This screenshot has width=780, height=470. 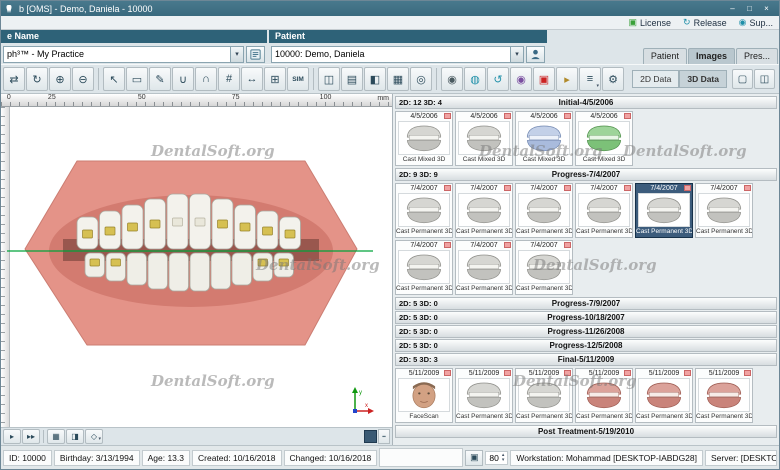 What do you see at coordinates (567, 79) in the screenshot?
I see `folder-icon: ▸` at bounding box center [567, 79].